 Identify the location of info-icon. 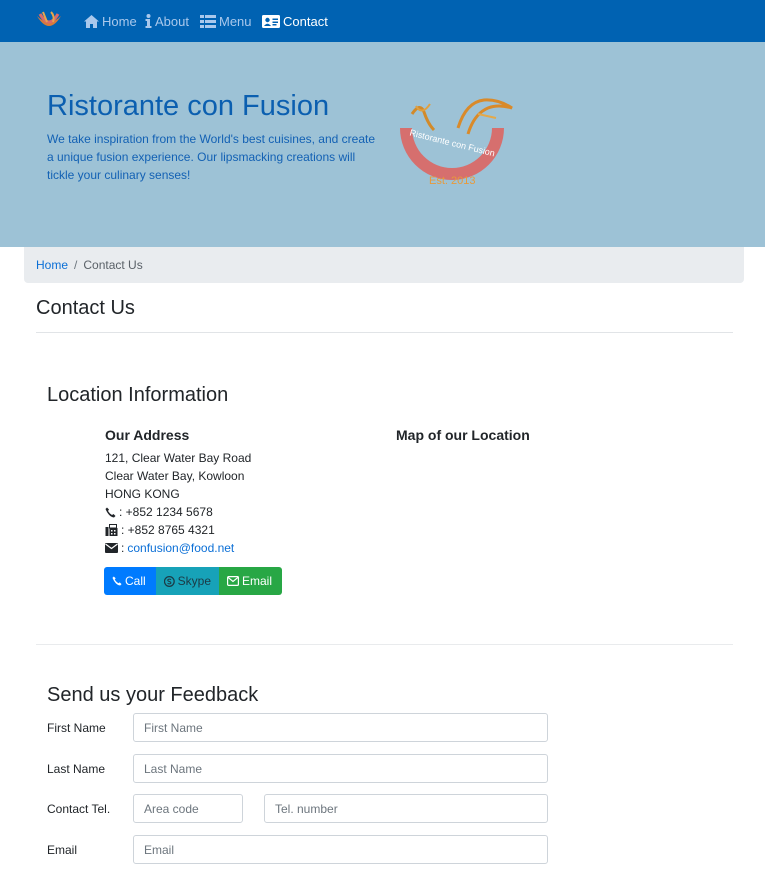
(148, 21).